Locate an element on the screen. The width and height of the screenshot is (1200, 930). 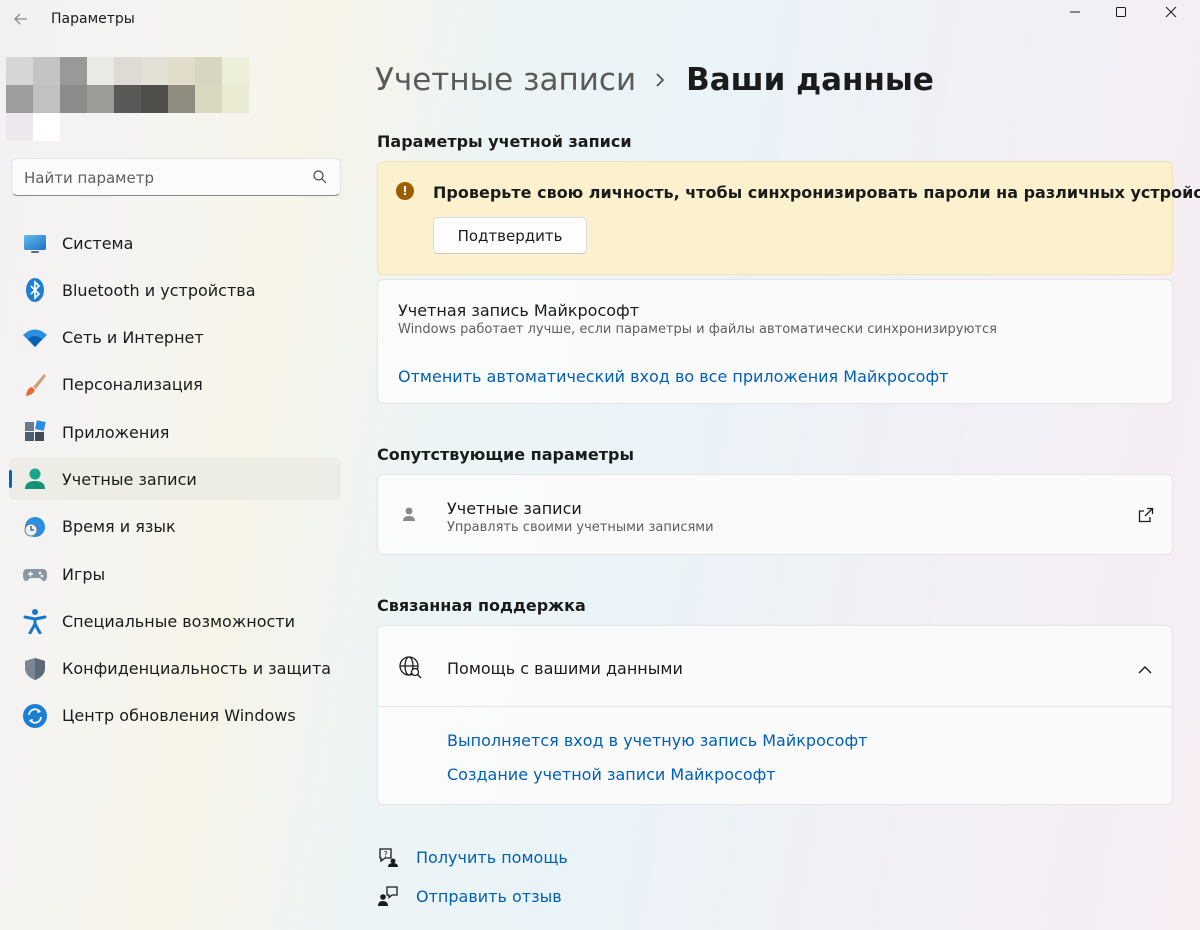
user-icon is located at coordinates (35, 479).